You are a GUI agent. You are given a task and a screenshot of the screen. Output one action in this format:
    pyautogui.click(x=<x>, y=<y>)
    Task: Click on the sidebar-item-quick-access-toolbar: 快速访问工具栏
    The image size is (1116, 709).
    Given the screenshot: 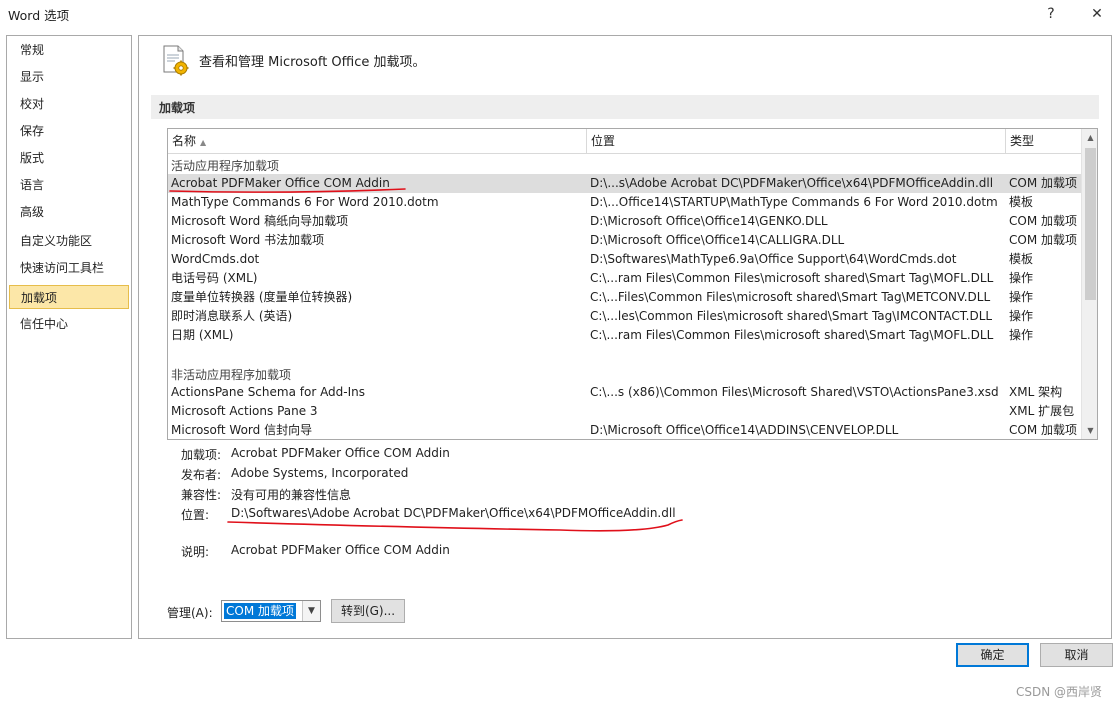 What is the action you would take?
    pyautogui.click(x=69, y=268)
    